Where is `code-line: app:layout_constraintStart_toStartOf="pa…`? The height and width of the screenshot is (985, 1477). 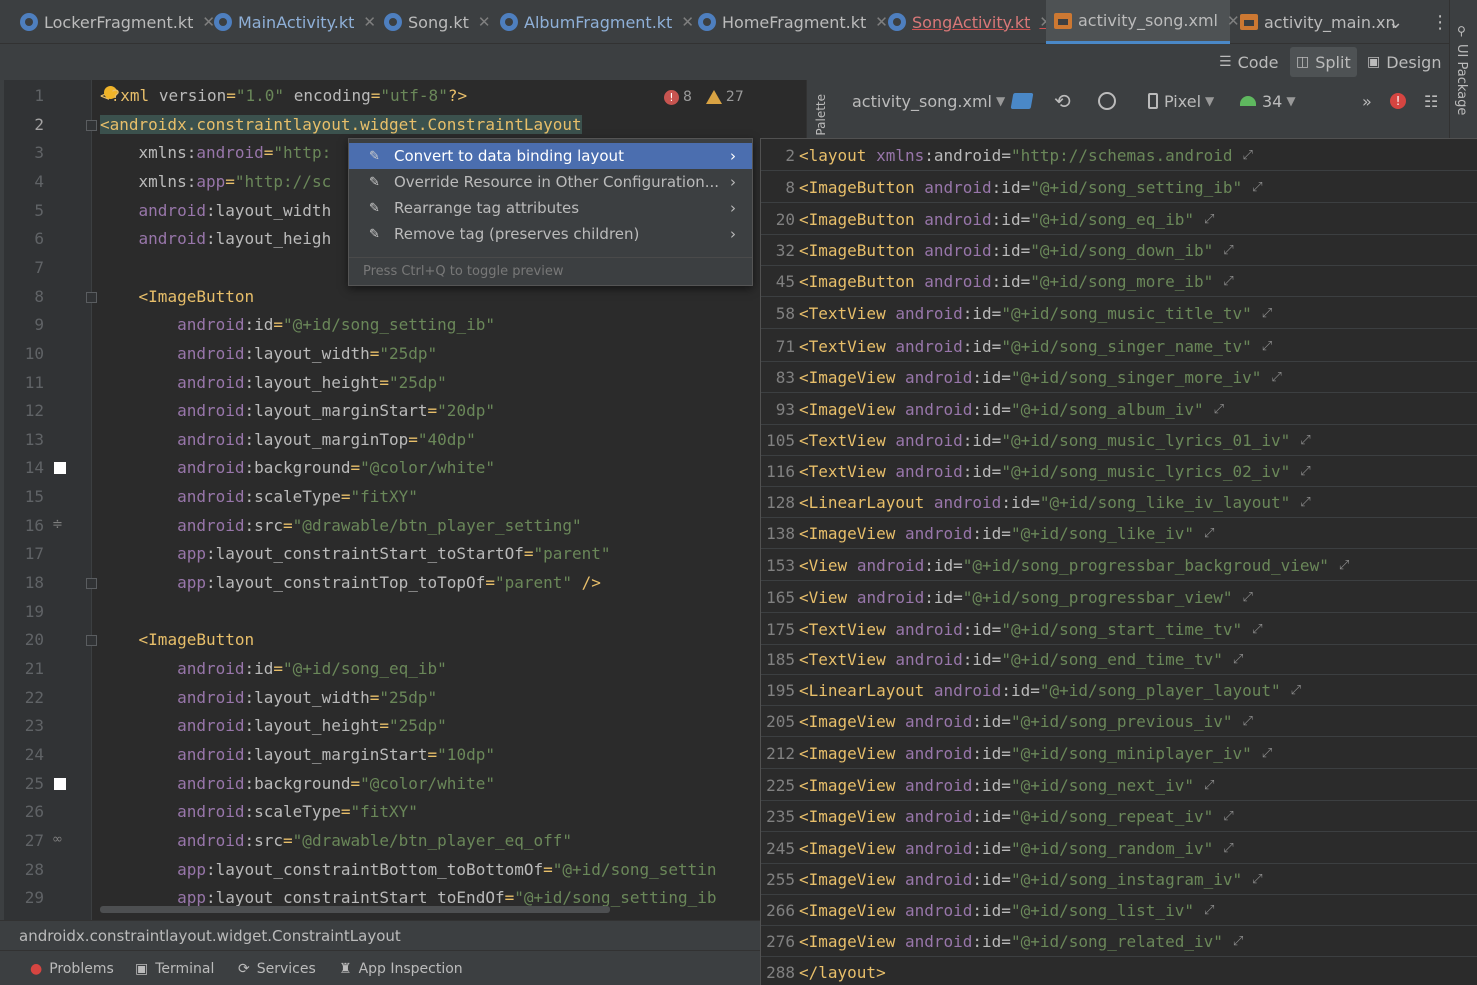 code-line: app:layout_constraintStart_toStartOf="pa… is located at coordinates (355, 554).